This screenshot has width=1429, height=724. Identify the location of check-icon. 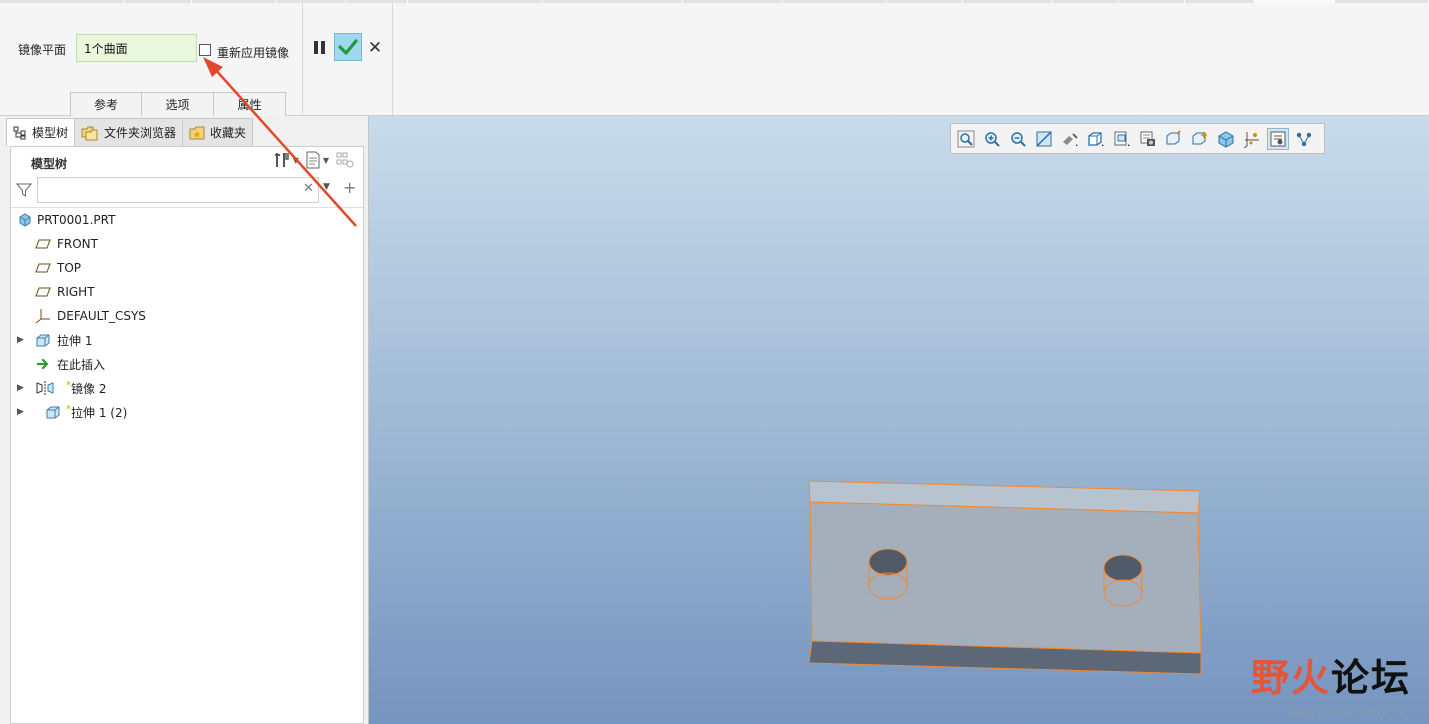
(348, 47).